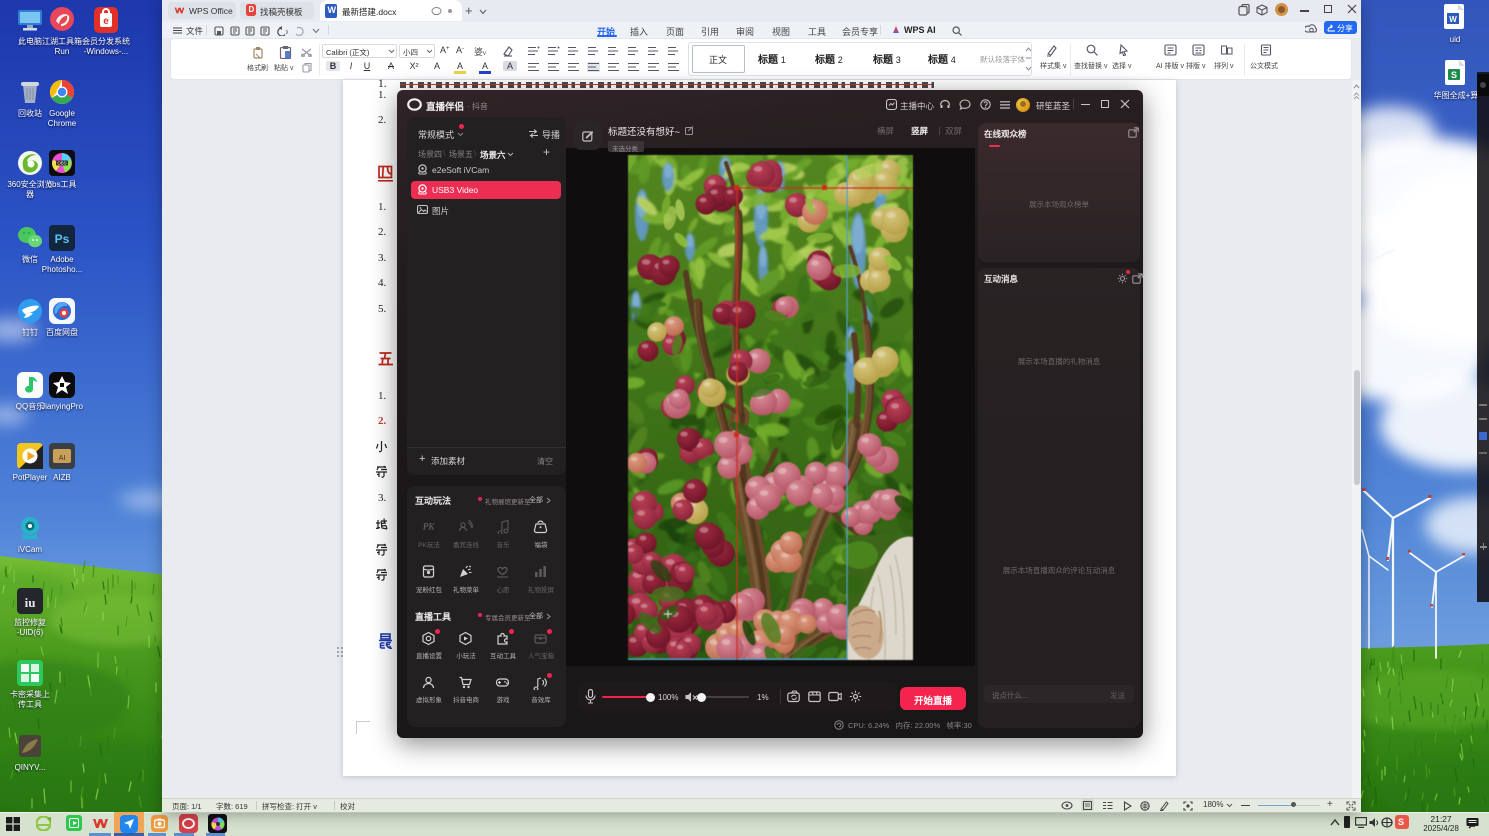  I want to click on svg-text: S, so click(1454, 75).